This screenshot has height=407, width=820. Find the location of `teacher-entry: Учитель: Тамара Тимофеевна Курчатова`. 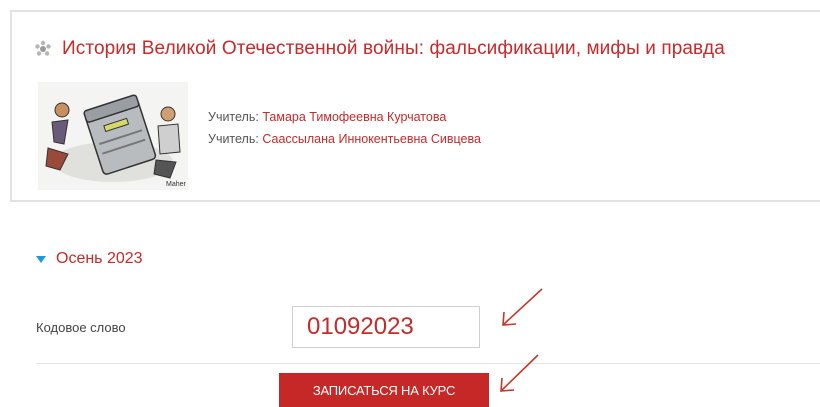

teacher-entry: Учитель: Тамара Тимофеевна Курчатова is located at coordinates (344, 117).